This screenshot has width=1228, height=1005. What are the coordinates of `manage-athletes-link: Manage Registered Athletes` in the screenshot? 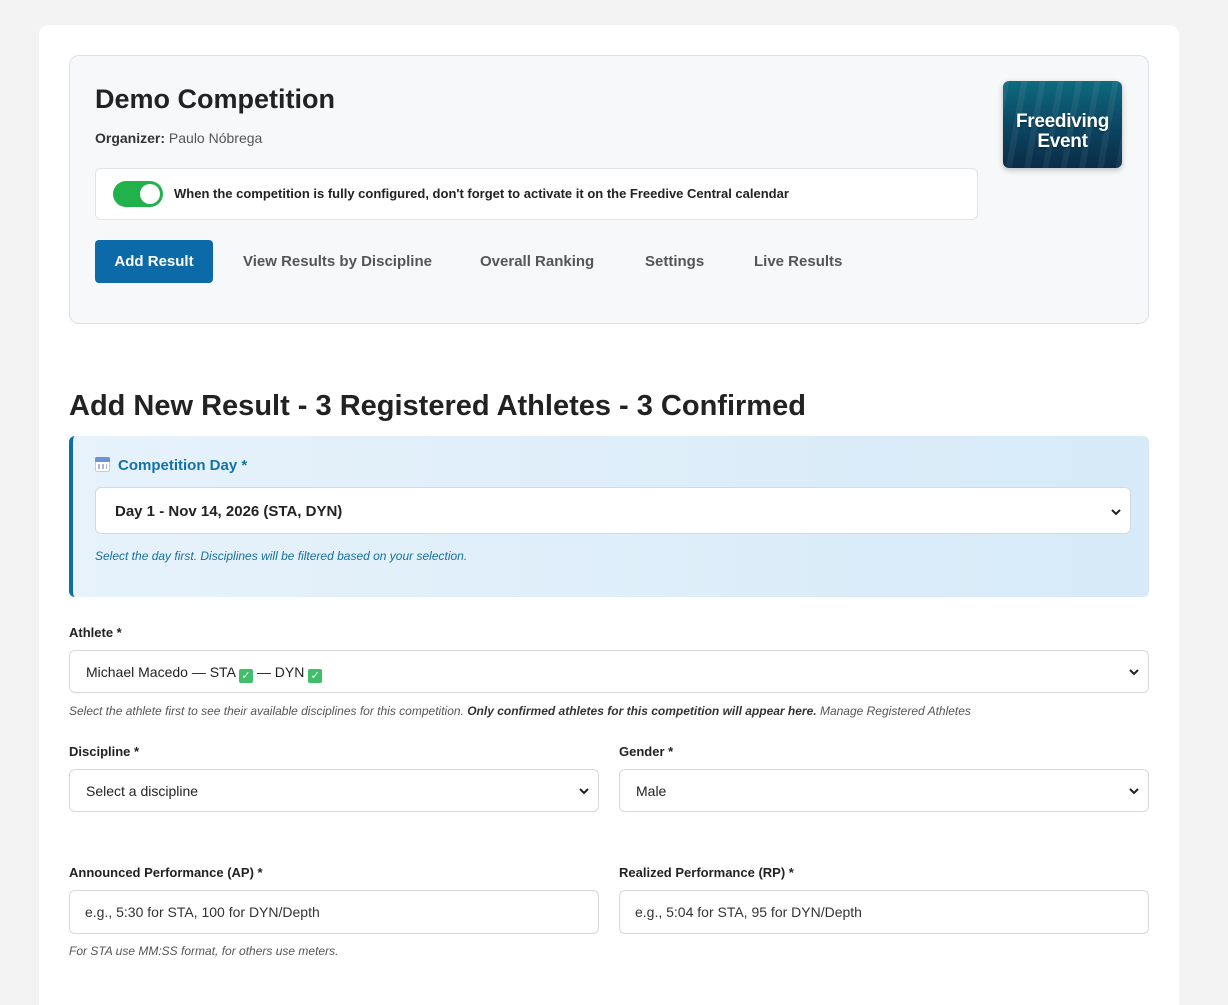 It's located at (894, 711).